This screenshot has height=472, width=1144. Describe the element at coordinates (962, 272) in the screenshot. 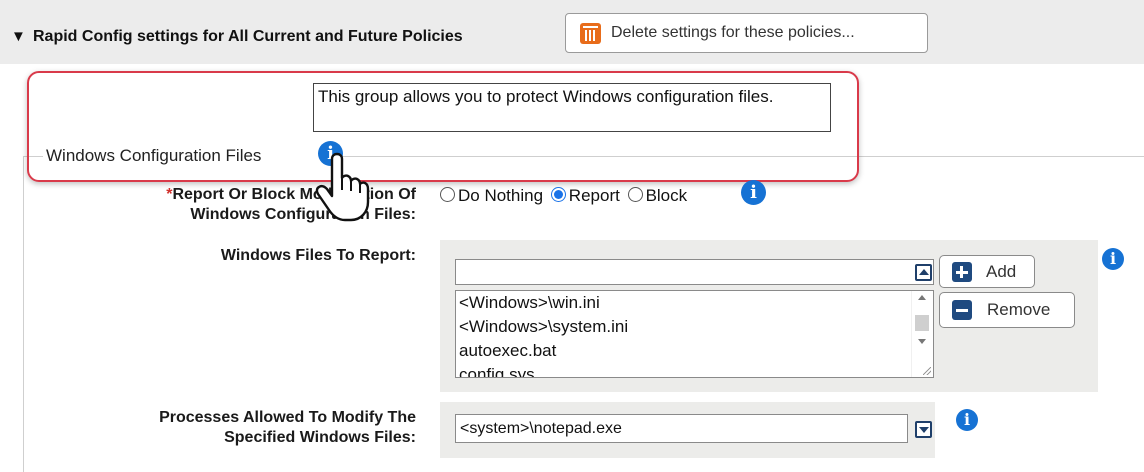

I see `plus-icon` at that location.